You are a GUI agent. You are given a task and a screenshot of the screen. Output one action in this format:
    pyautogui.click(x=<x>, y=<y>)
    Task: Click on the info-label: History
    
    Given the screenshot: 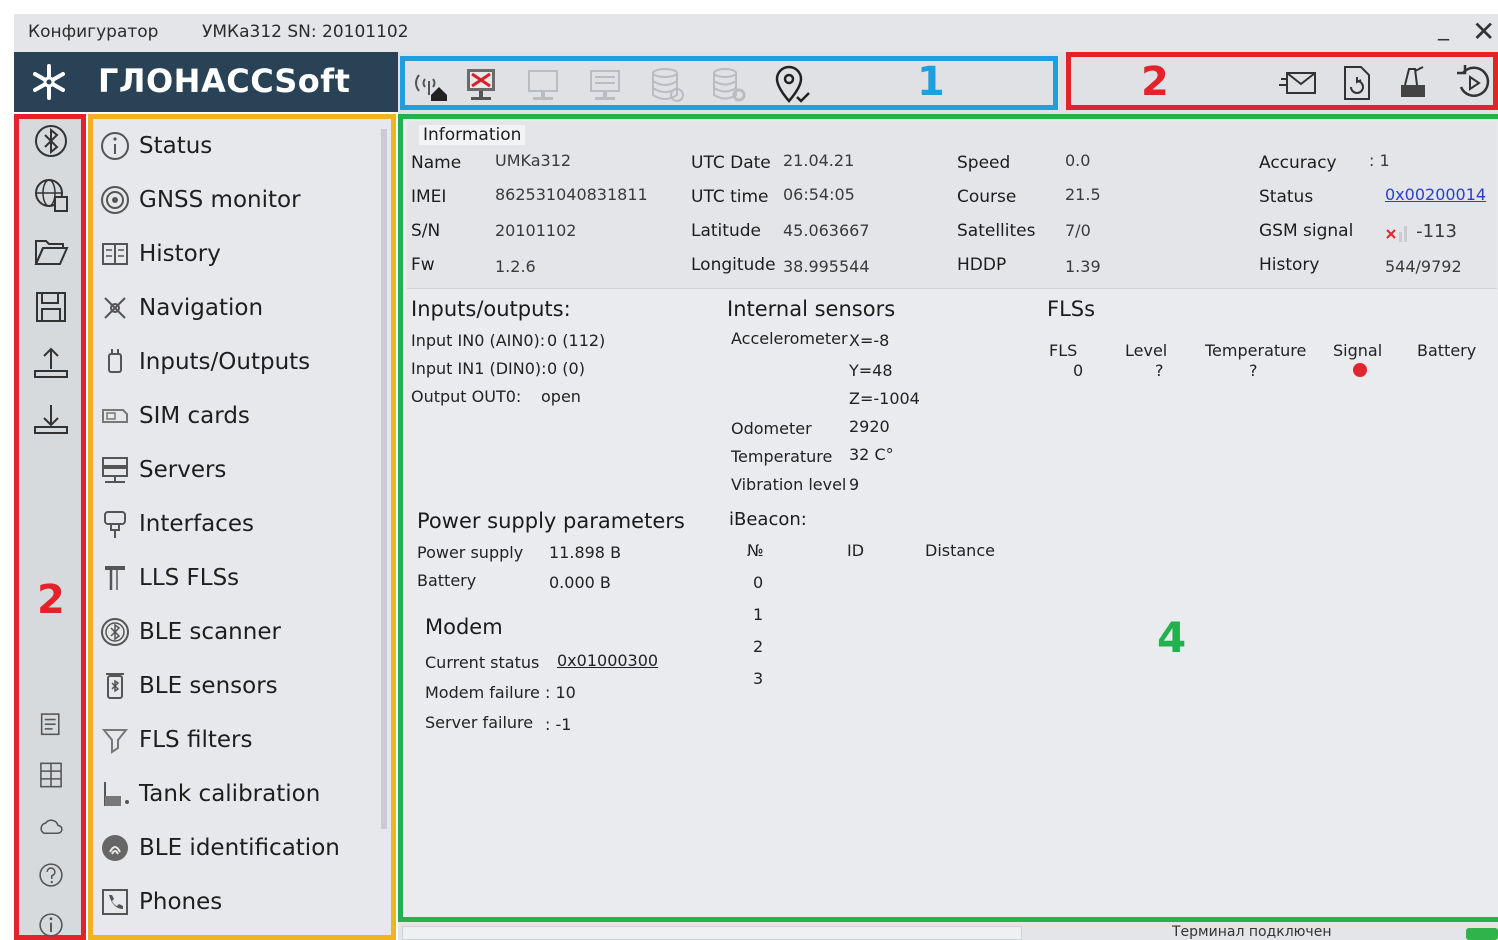 What is the action you would take?
    pyautogui.click(x=1289, y=265)
    